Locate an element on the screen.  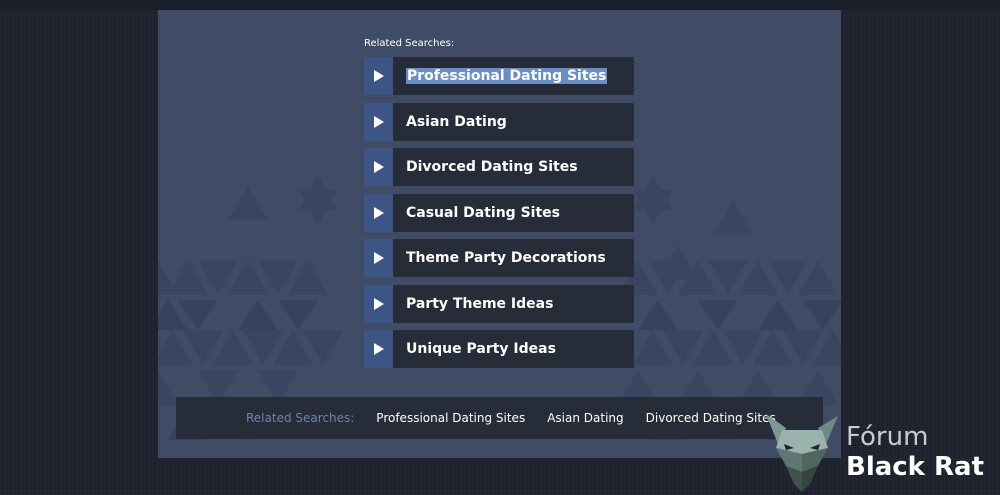
bottom-link-divorced-dating-sites: Divorced Dating Sites is located at coordinates (711, 418).